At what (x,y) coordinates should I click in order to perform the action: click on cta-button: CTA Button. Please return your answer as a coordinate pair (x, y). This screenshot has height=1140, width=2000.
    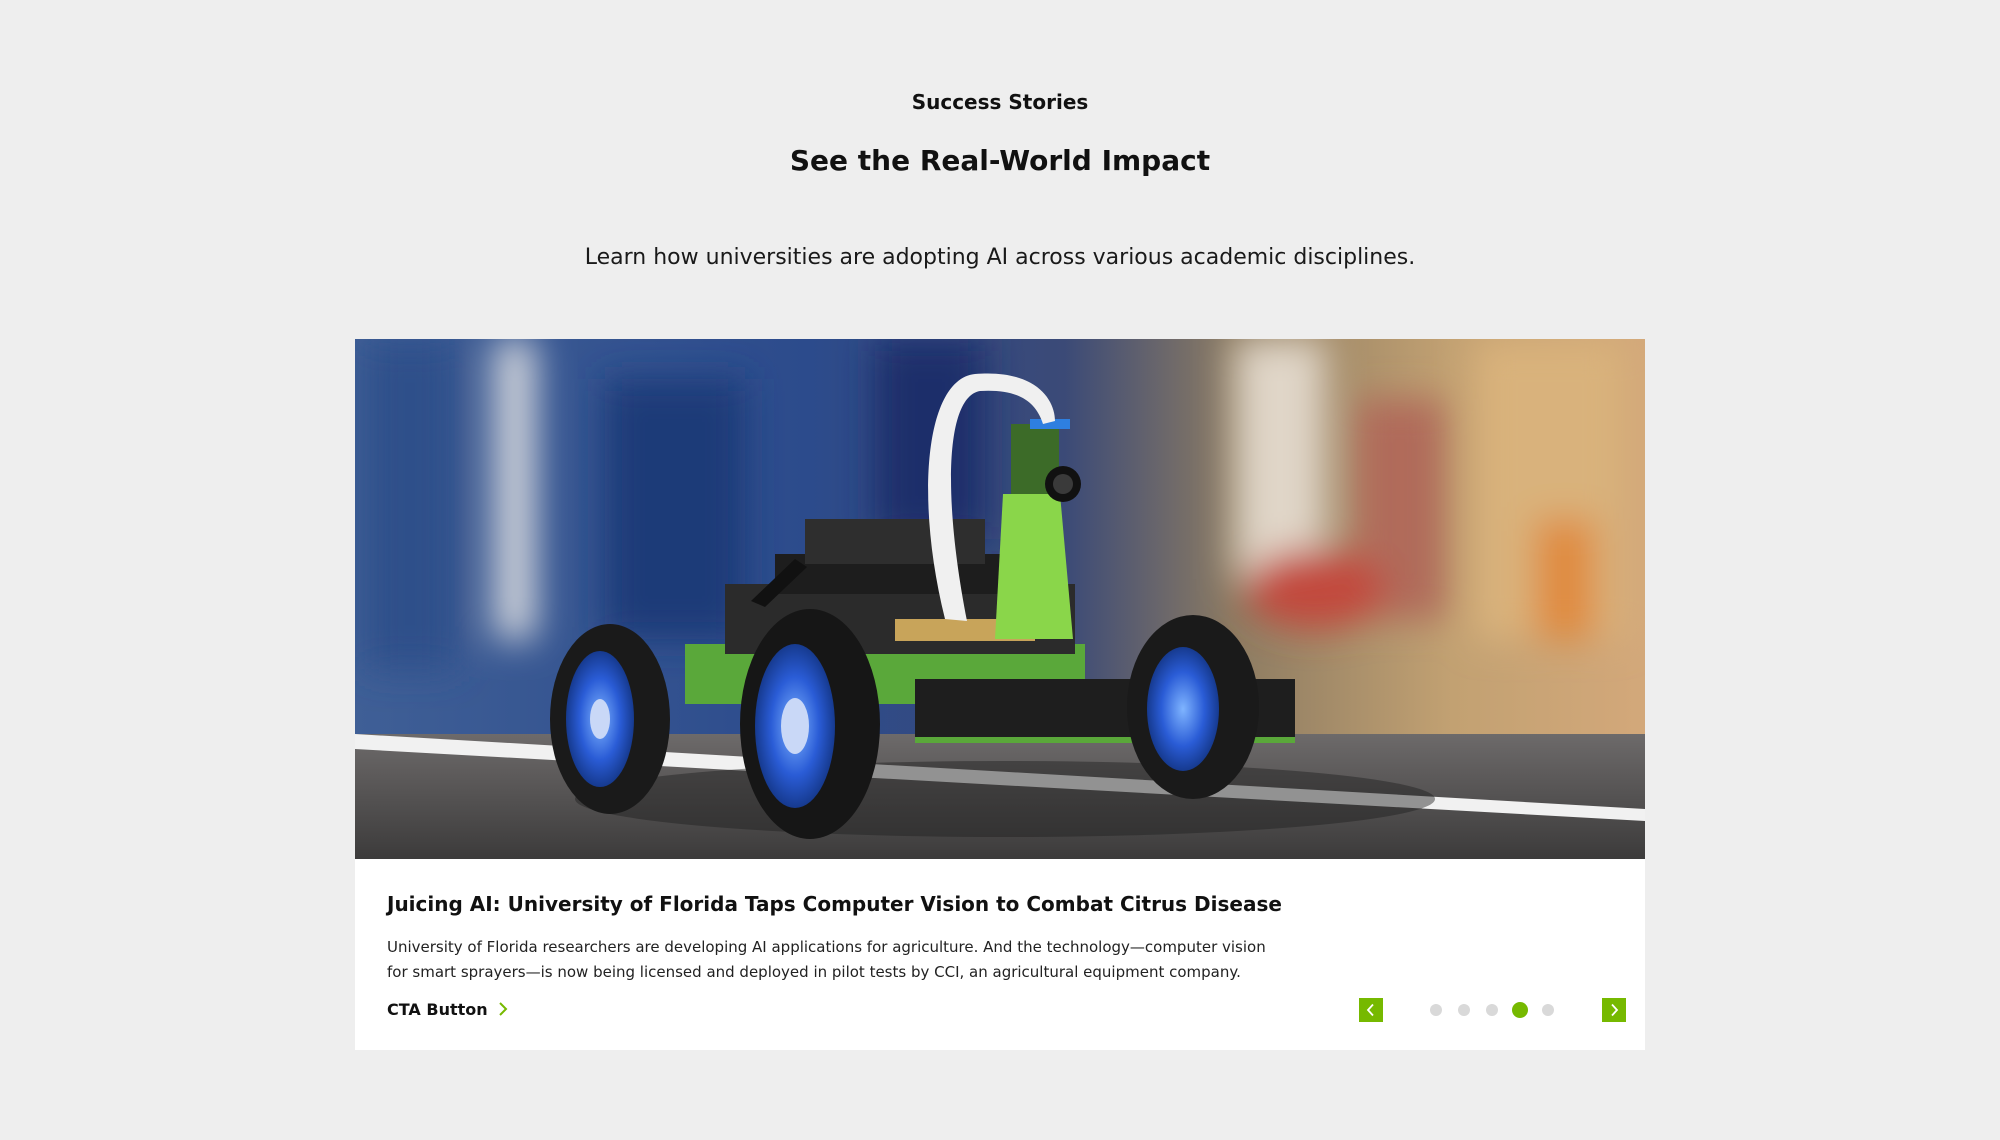
    Looking at the image, I should click on (447, 1009).